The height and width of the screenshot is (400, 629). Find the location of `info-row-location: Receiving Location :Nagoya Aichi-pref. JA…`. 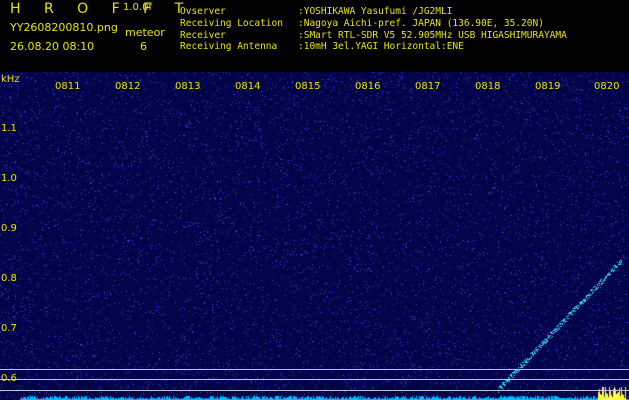

info-row-location: Receiving Location :Nagoya Aichi-pref. JA… is located at coordinates (362, 24).